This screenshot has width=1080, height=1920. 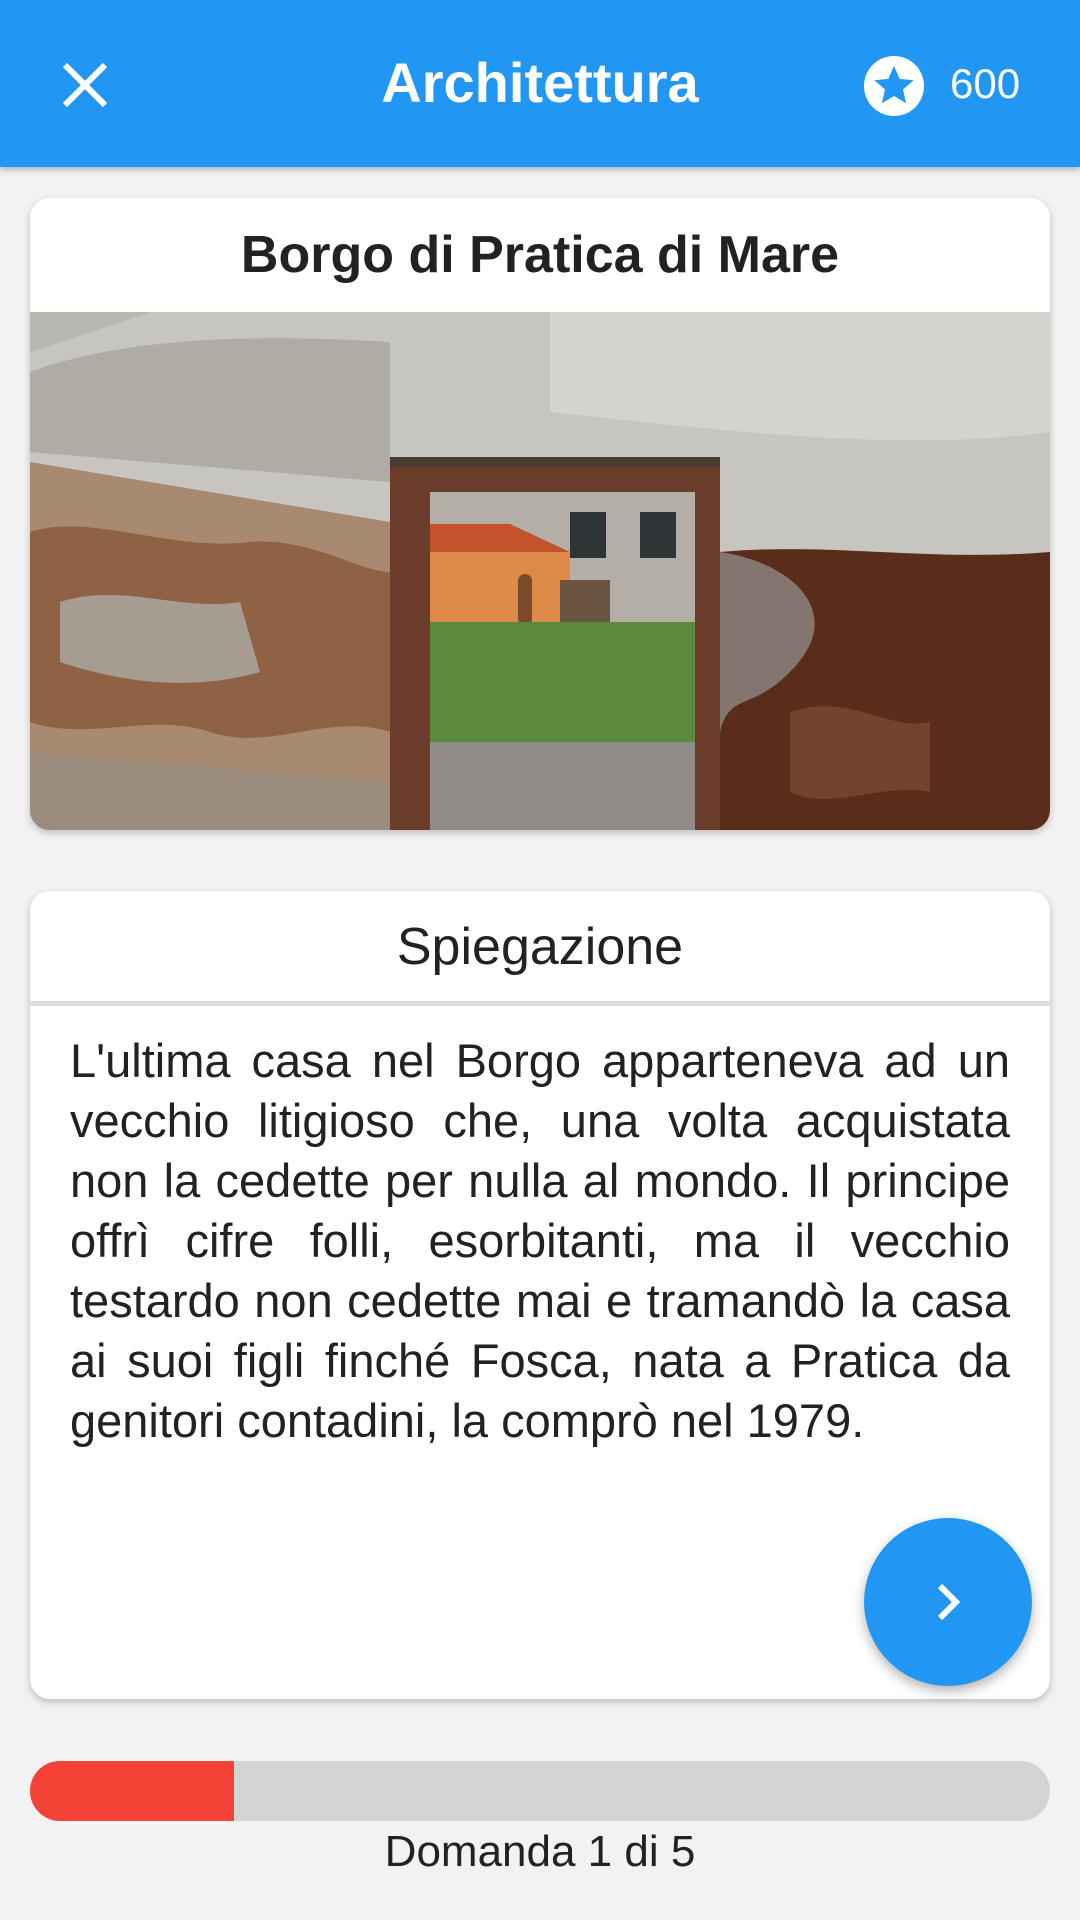 I want to click on page-title: Architettura, so click(x=540, y=82).